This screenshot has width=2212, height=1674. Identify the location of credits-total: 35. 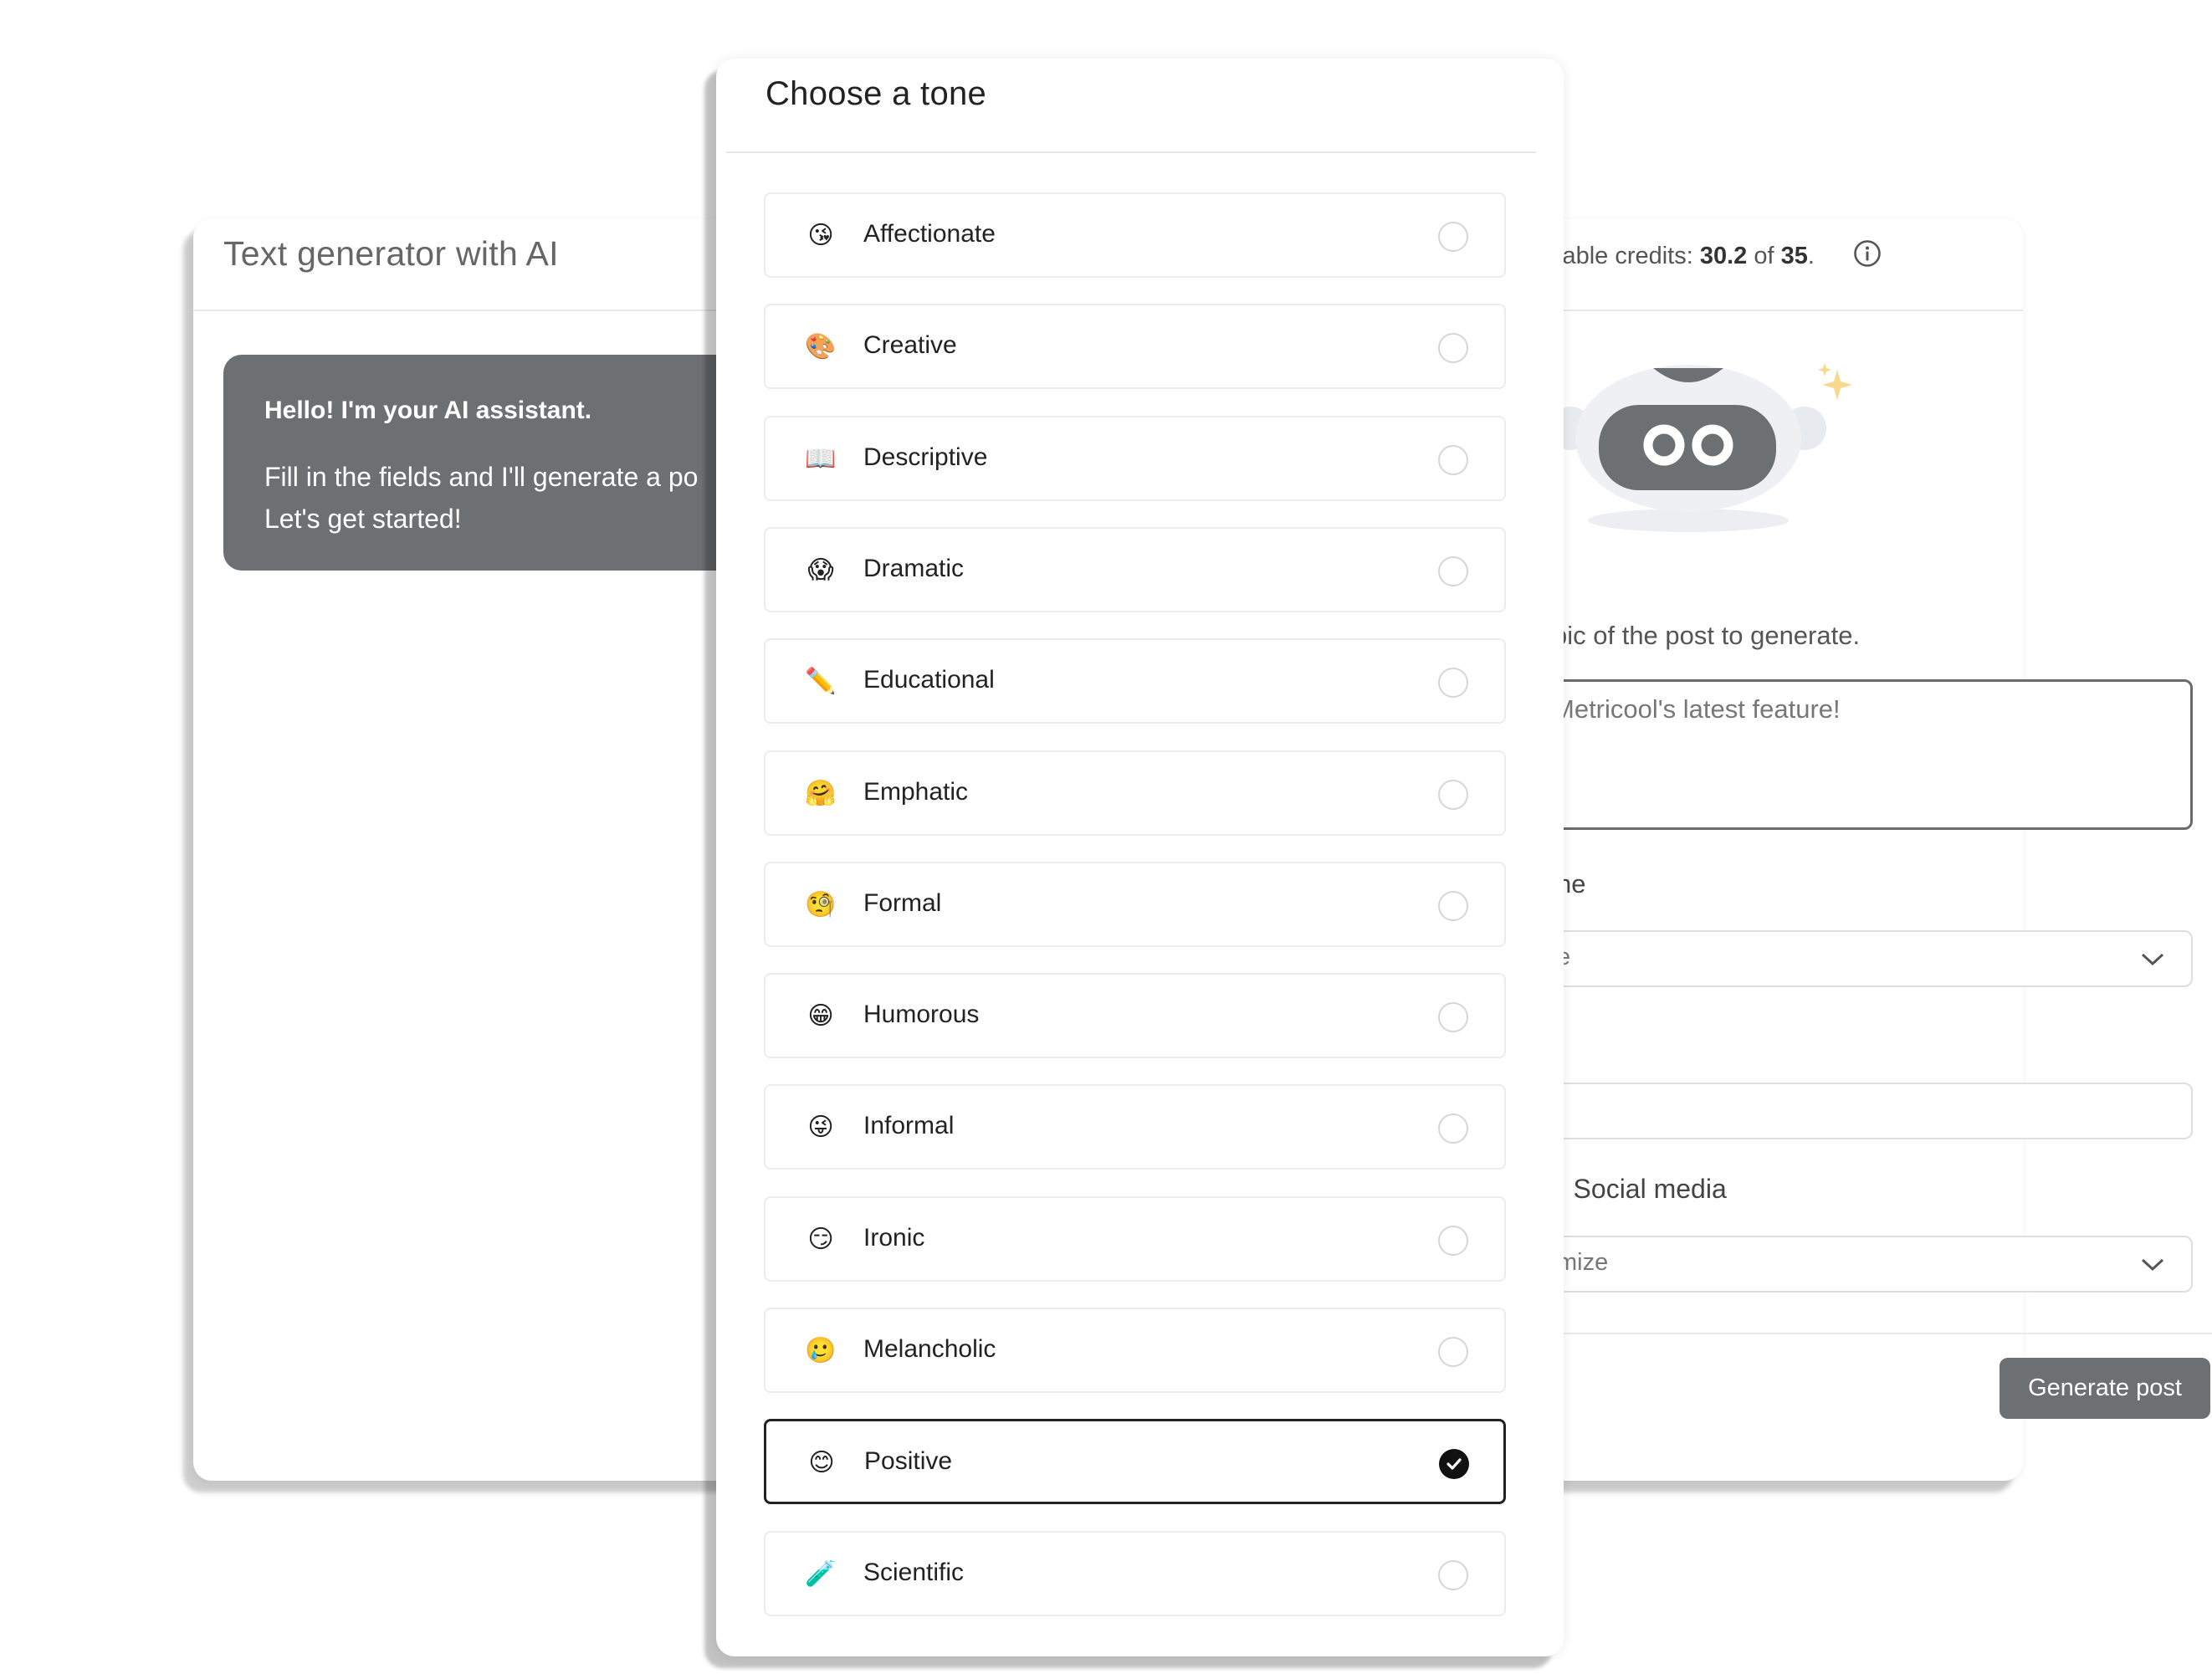
(1794, 256).